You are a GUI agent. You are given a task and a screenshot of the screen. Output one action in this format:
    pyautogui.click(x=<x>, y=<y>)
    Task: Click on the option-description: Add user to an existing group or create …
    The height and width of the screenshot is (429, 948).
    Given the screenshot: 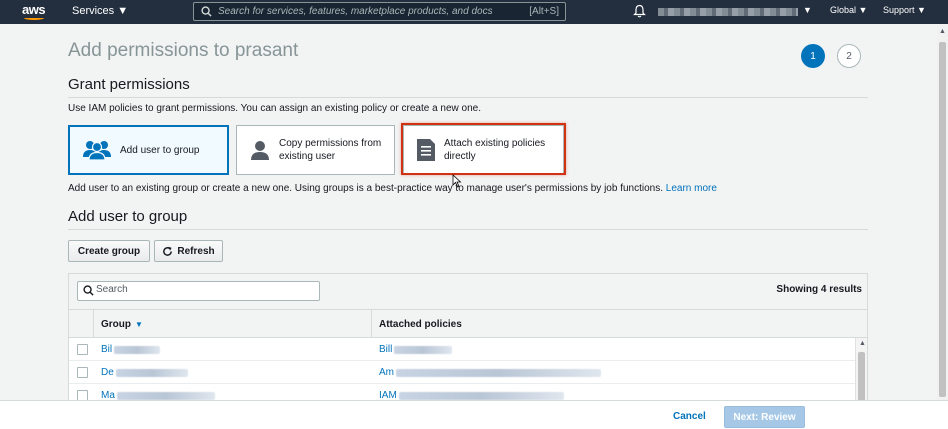 What is the action you would take?
    pyautogui.click(x=392, y=188)
    